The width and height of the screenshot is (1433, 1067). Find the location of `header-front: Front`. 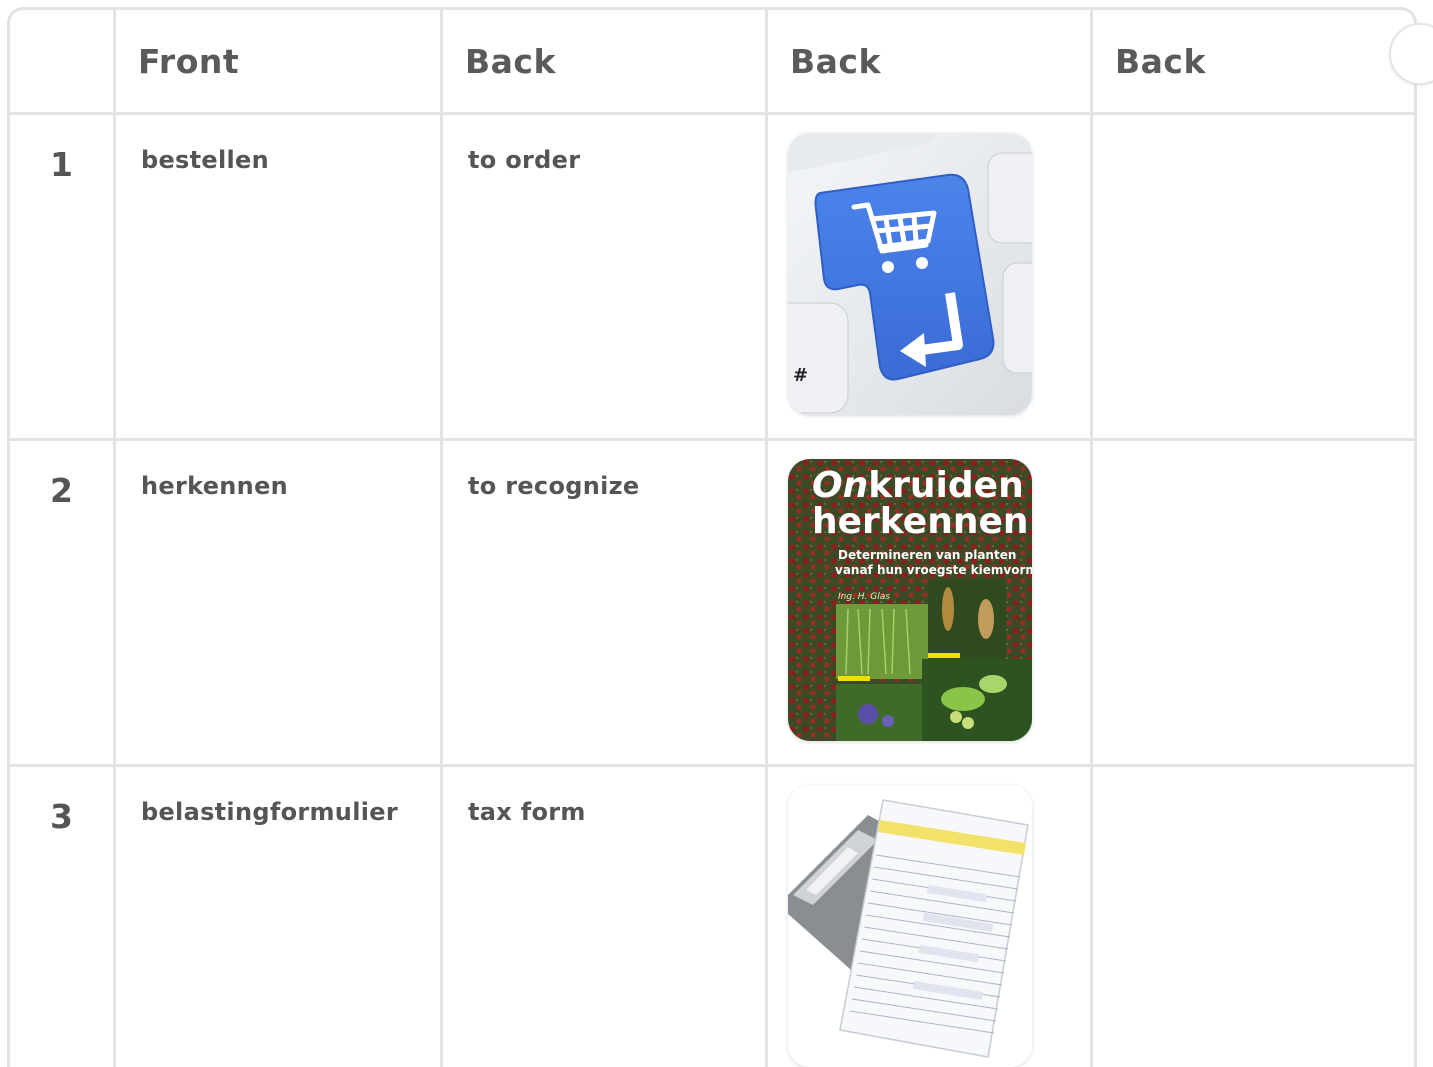

header-front: Front is located at coordinates (278, 61).